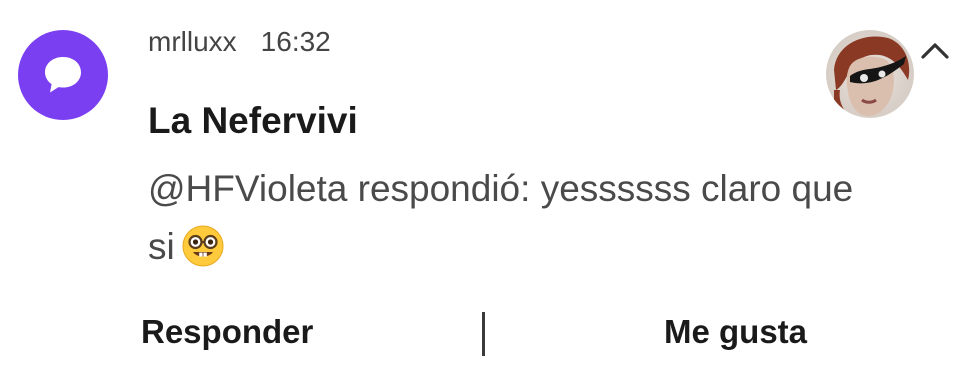 This screenshot has height=390, width=978. What do you see at coordinates (735, 332) in the screenshot?
I see `like-button: Me gusta` at bounding box center [735, 332].